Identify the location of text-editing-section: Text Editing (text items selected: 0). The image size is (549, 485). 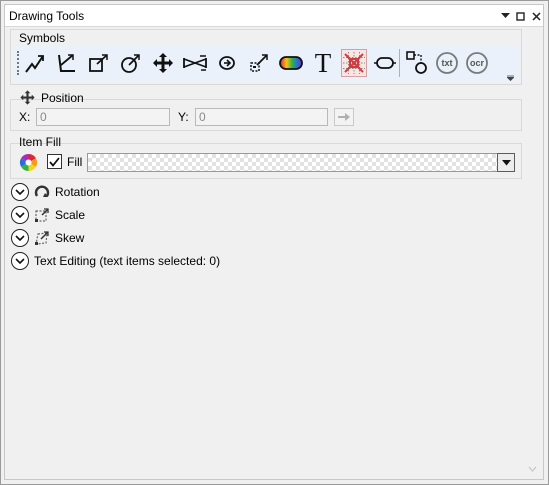
(115, 261).